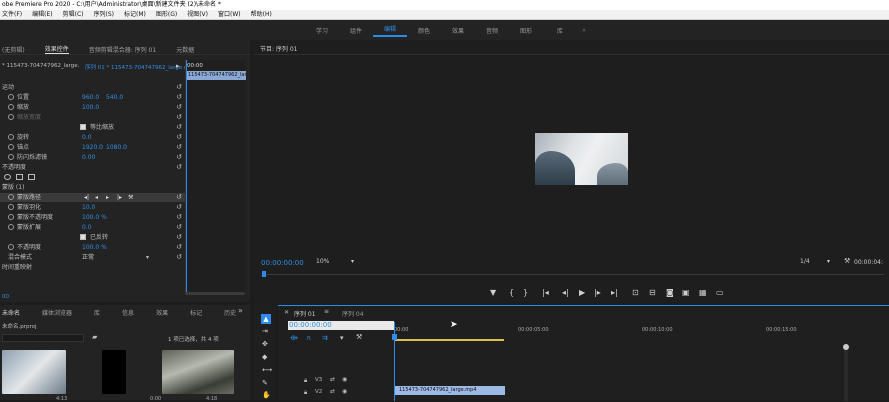 The height and width of the screenshot is (402, 889). Describe the element at coordinates (97, 312) in the screenshot. I see `project-tab-2: 库` at that location.